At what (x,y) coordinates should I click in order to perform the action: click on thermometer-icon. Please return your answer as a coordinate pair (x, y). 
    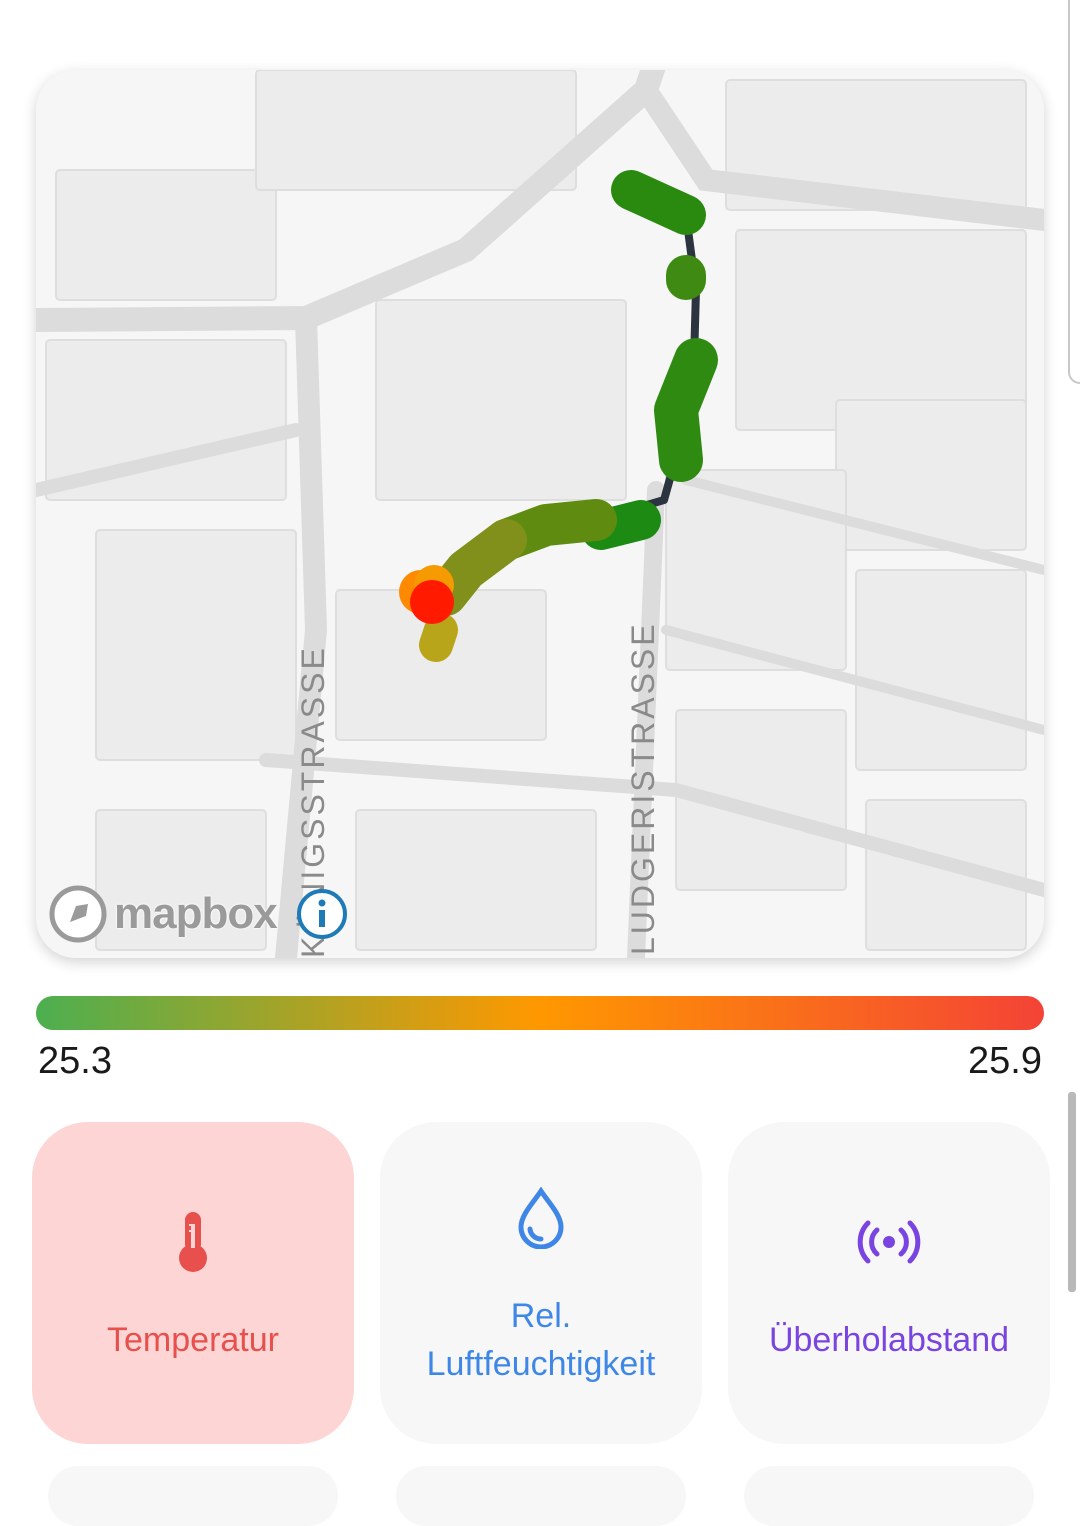
    Looking at the image, I should click on (193, 1242).